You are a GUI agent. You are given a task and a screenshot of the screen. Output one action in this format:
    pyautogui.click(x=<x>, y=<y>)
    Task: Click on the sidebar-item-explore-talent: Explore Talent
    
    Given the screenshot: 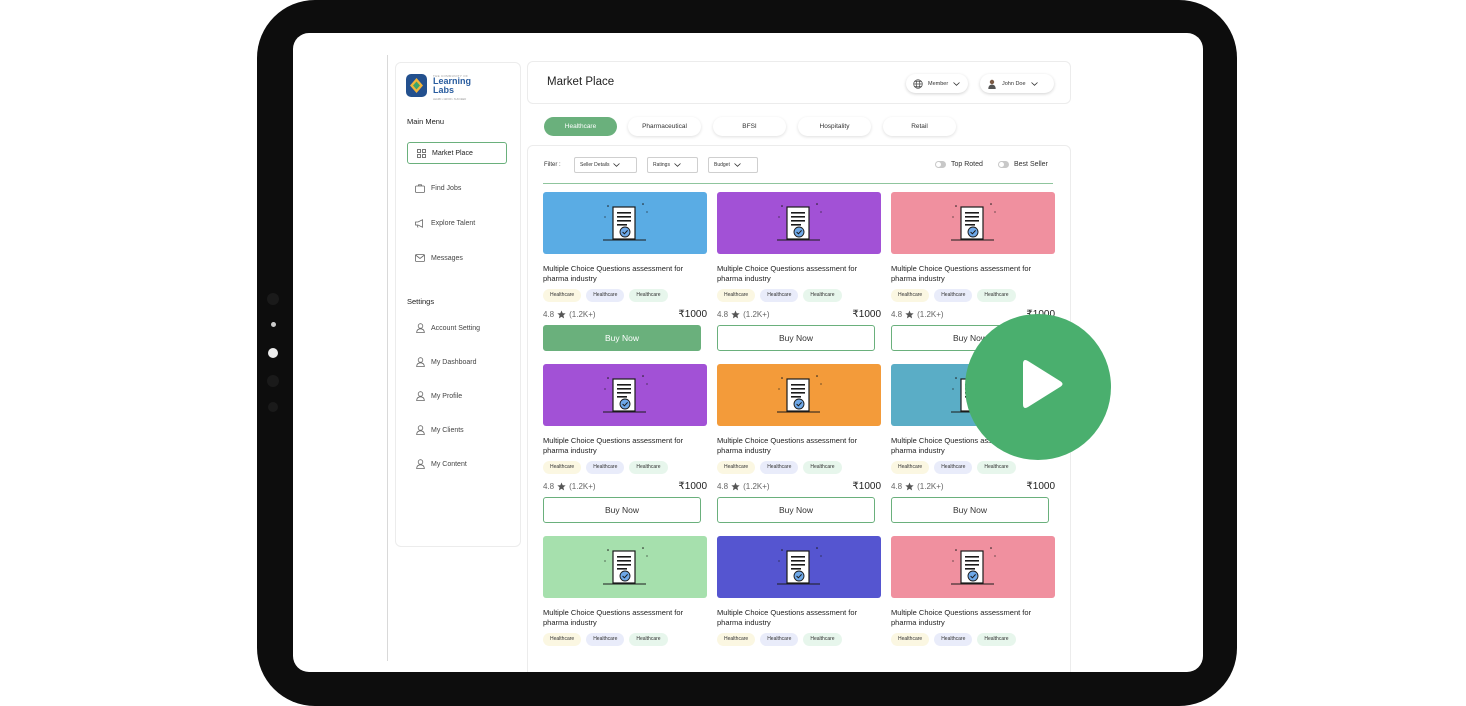 What is the action you would take?
    pyautogui.click(x=457, y=223)
    